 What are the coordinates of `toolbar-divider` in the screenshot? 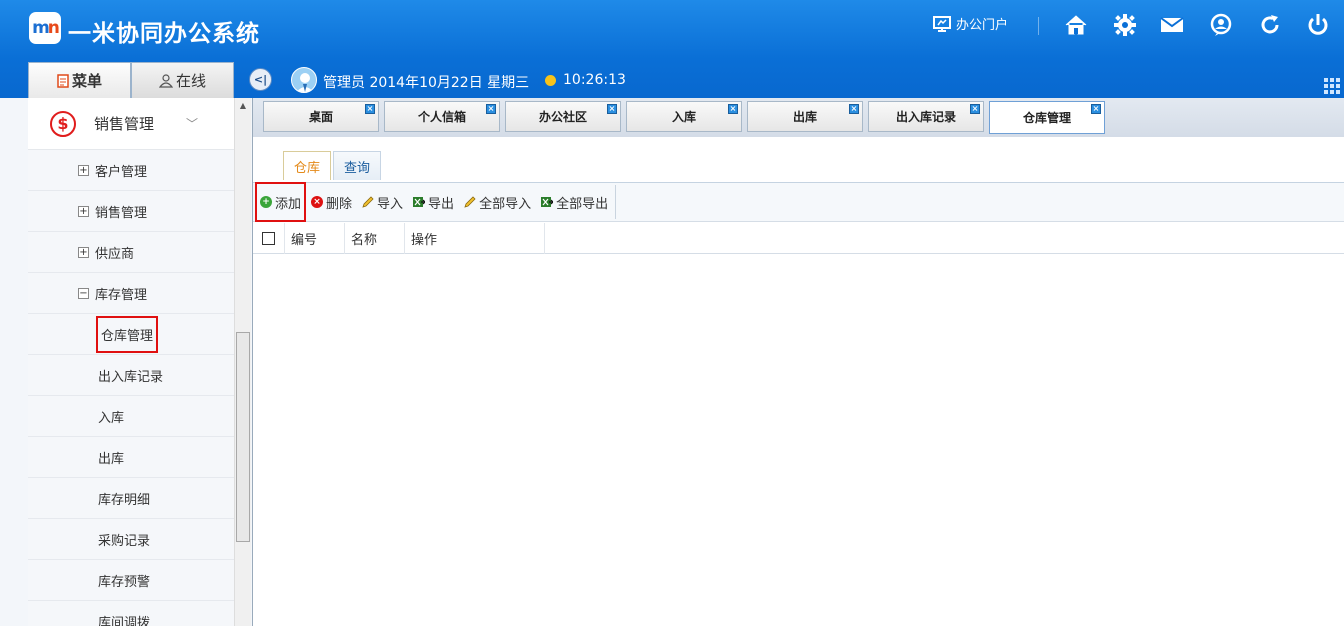 It's located at (616, 202).